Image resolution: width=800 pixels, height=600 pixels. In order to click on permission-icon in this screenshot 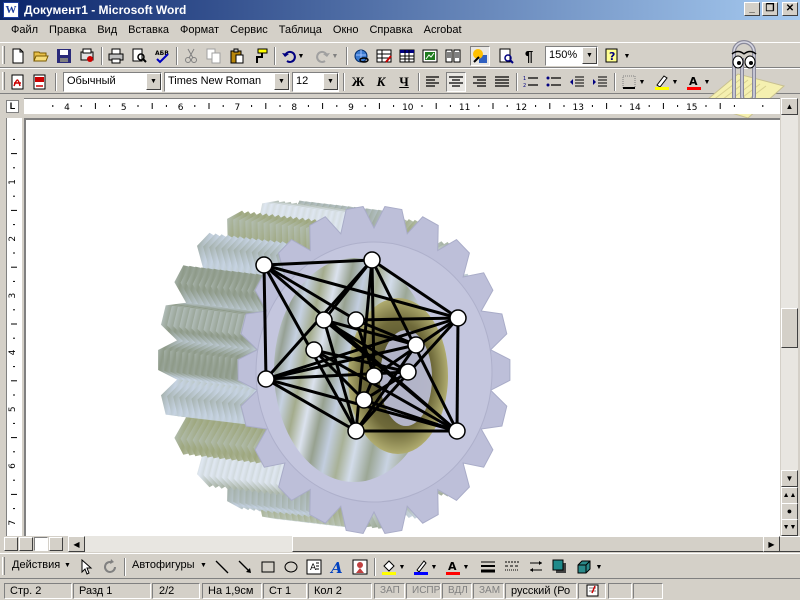, I will do `click(87, 56)`.